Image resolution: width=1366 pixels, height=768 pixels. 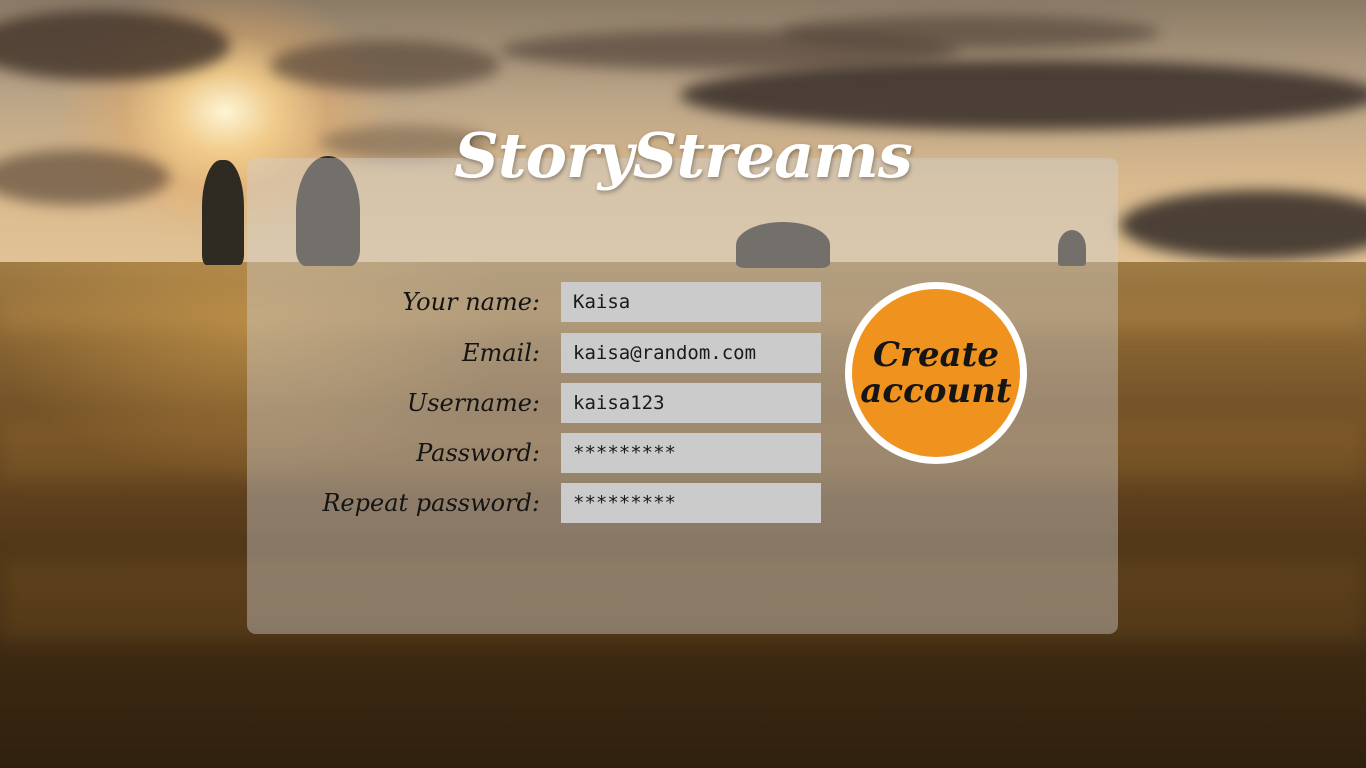 I want to click on username-input, so click(x=691, y=403).